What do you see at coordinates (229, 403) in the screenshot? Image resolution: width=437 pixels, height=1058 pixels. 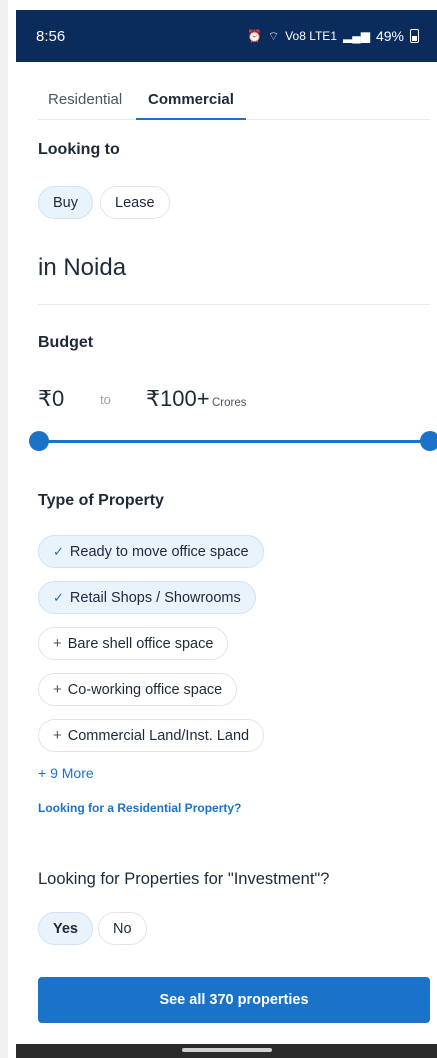 I see `budget-unit: Crores` at bounding box center [229, 403].